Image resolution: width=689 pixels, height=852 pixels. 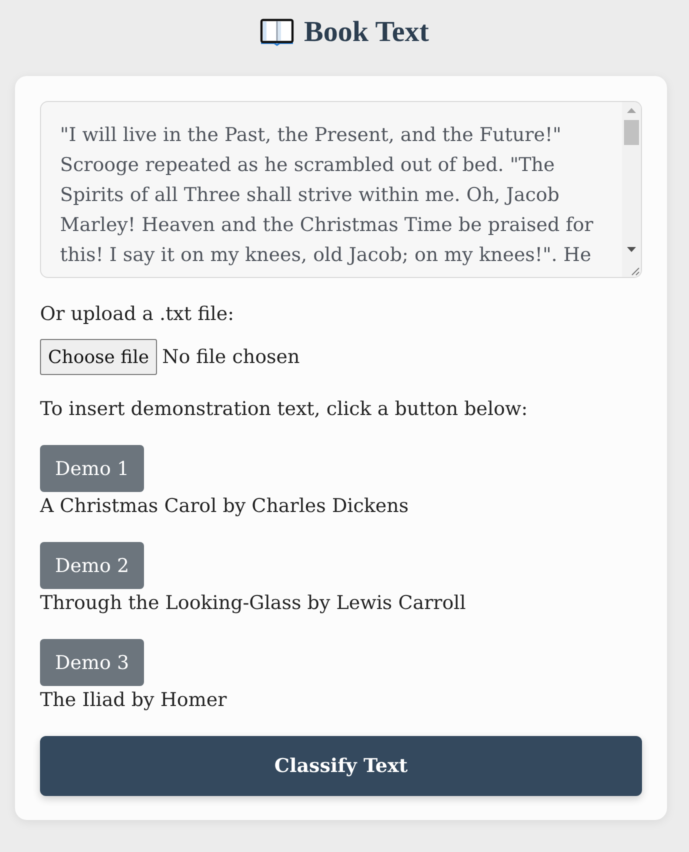 What do you see at coordinates (631, 249) in the screenshot?
I see `scroll-down-icon` at bounding box center [631, 249].